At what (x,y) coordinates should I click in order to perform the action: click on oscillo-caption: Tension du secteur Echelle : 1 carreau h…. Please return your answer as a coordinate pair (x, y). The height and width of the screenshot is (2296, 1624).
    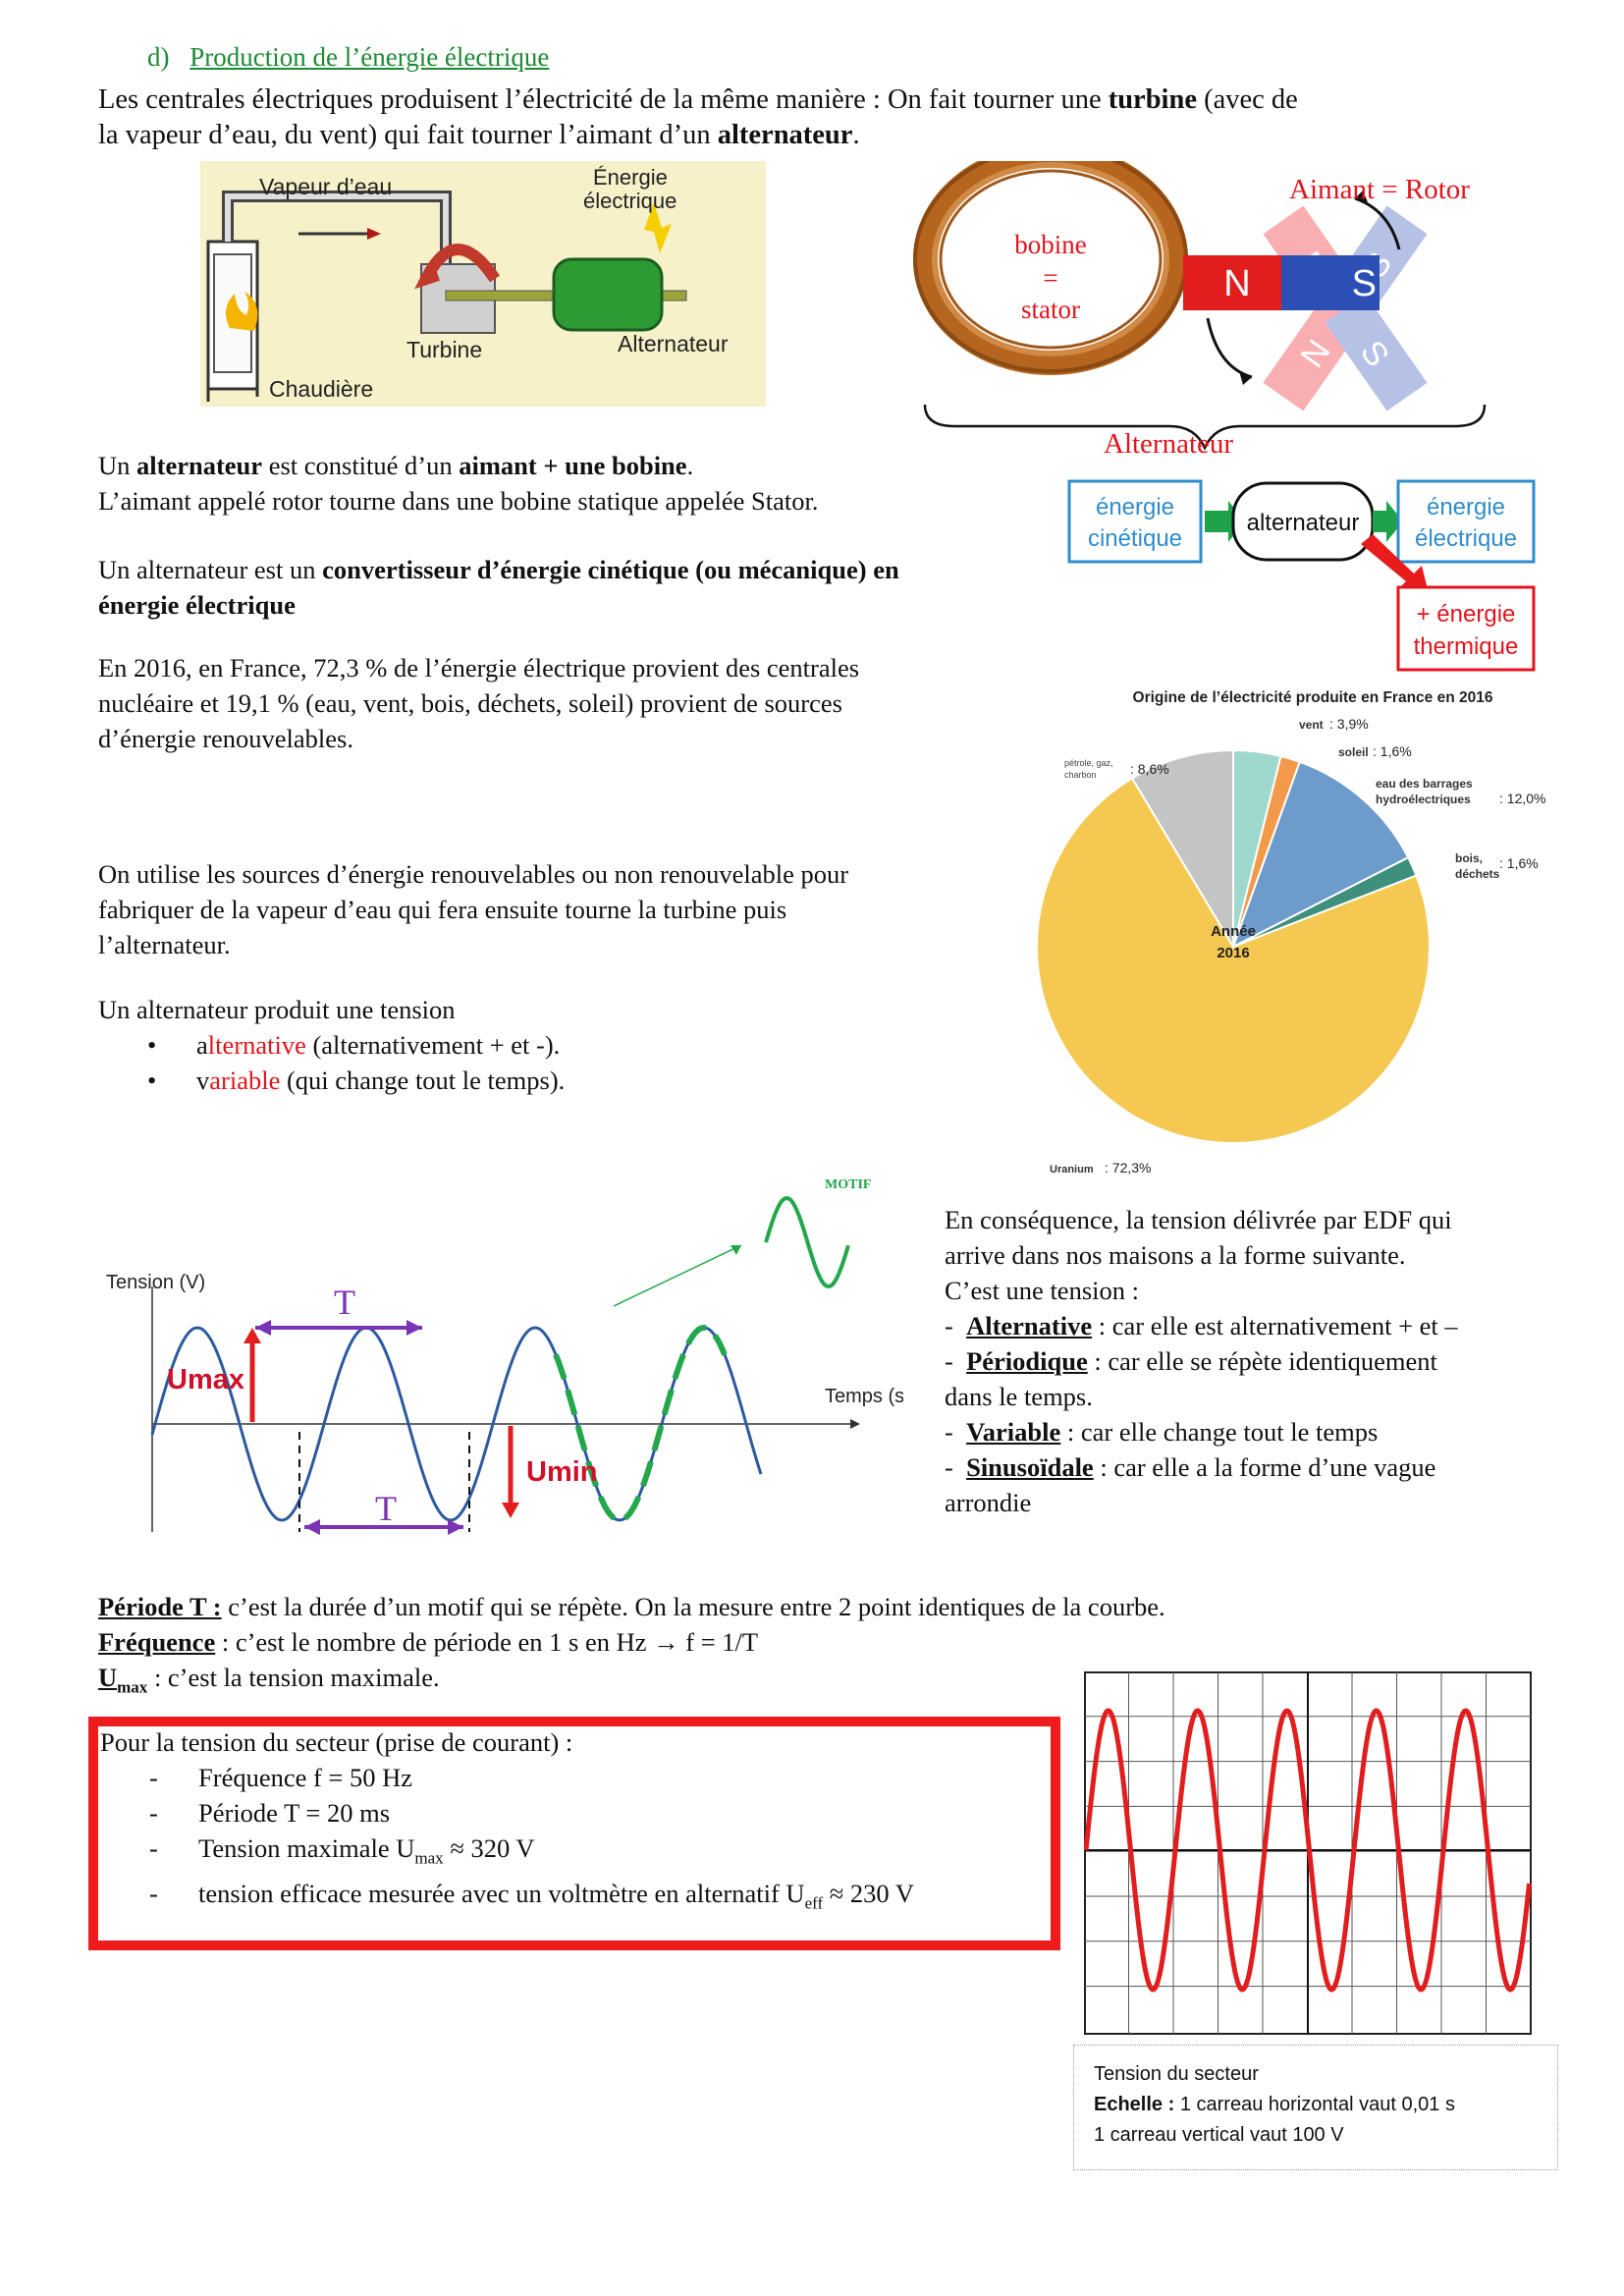
    Looking at the image, I should click on (1315, 2107).